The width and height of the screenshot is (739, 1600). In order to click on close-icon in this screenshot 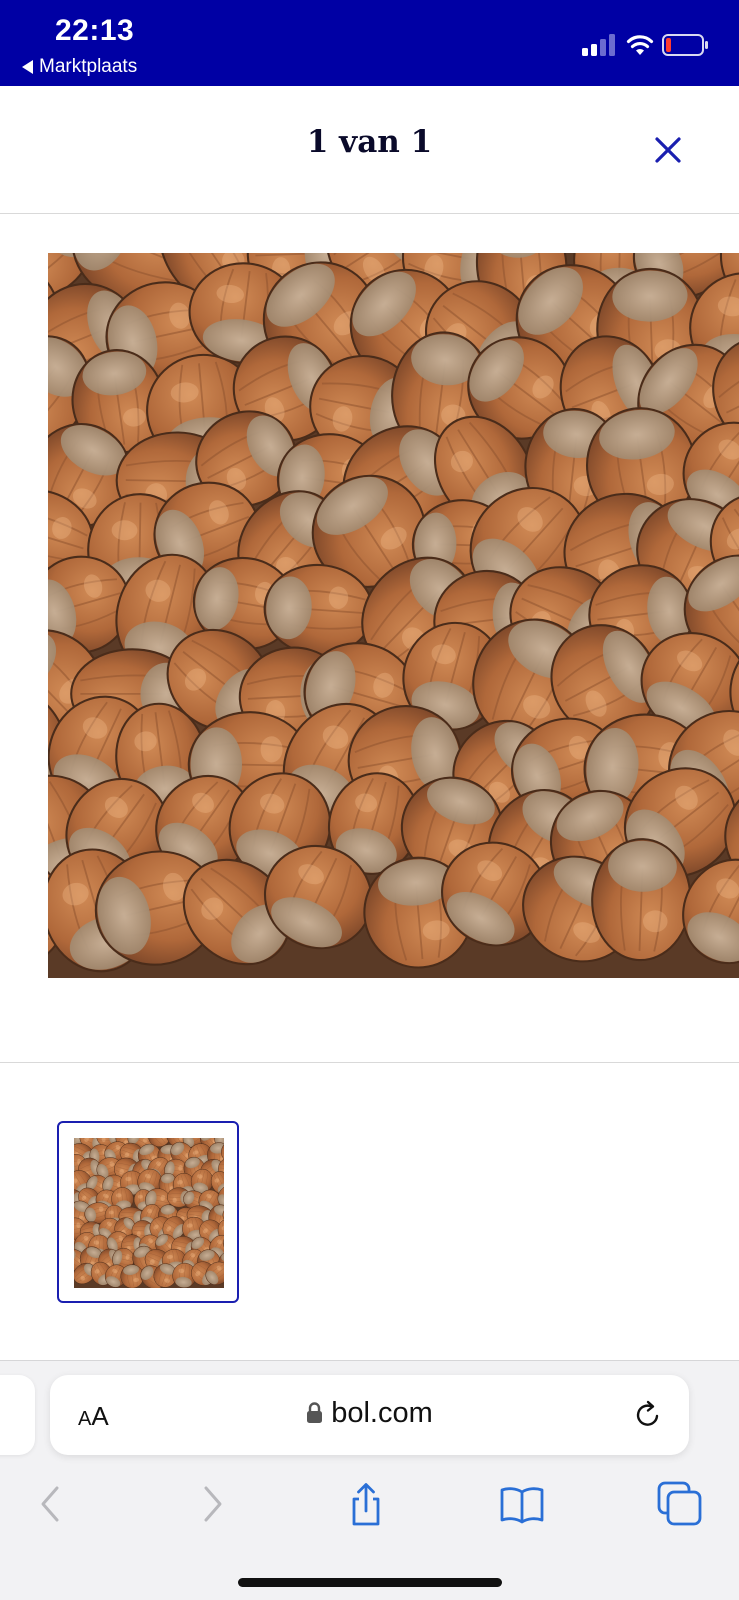, I will do `click(668, 150)`.